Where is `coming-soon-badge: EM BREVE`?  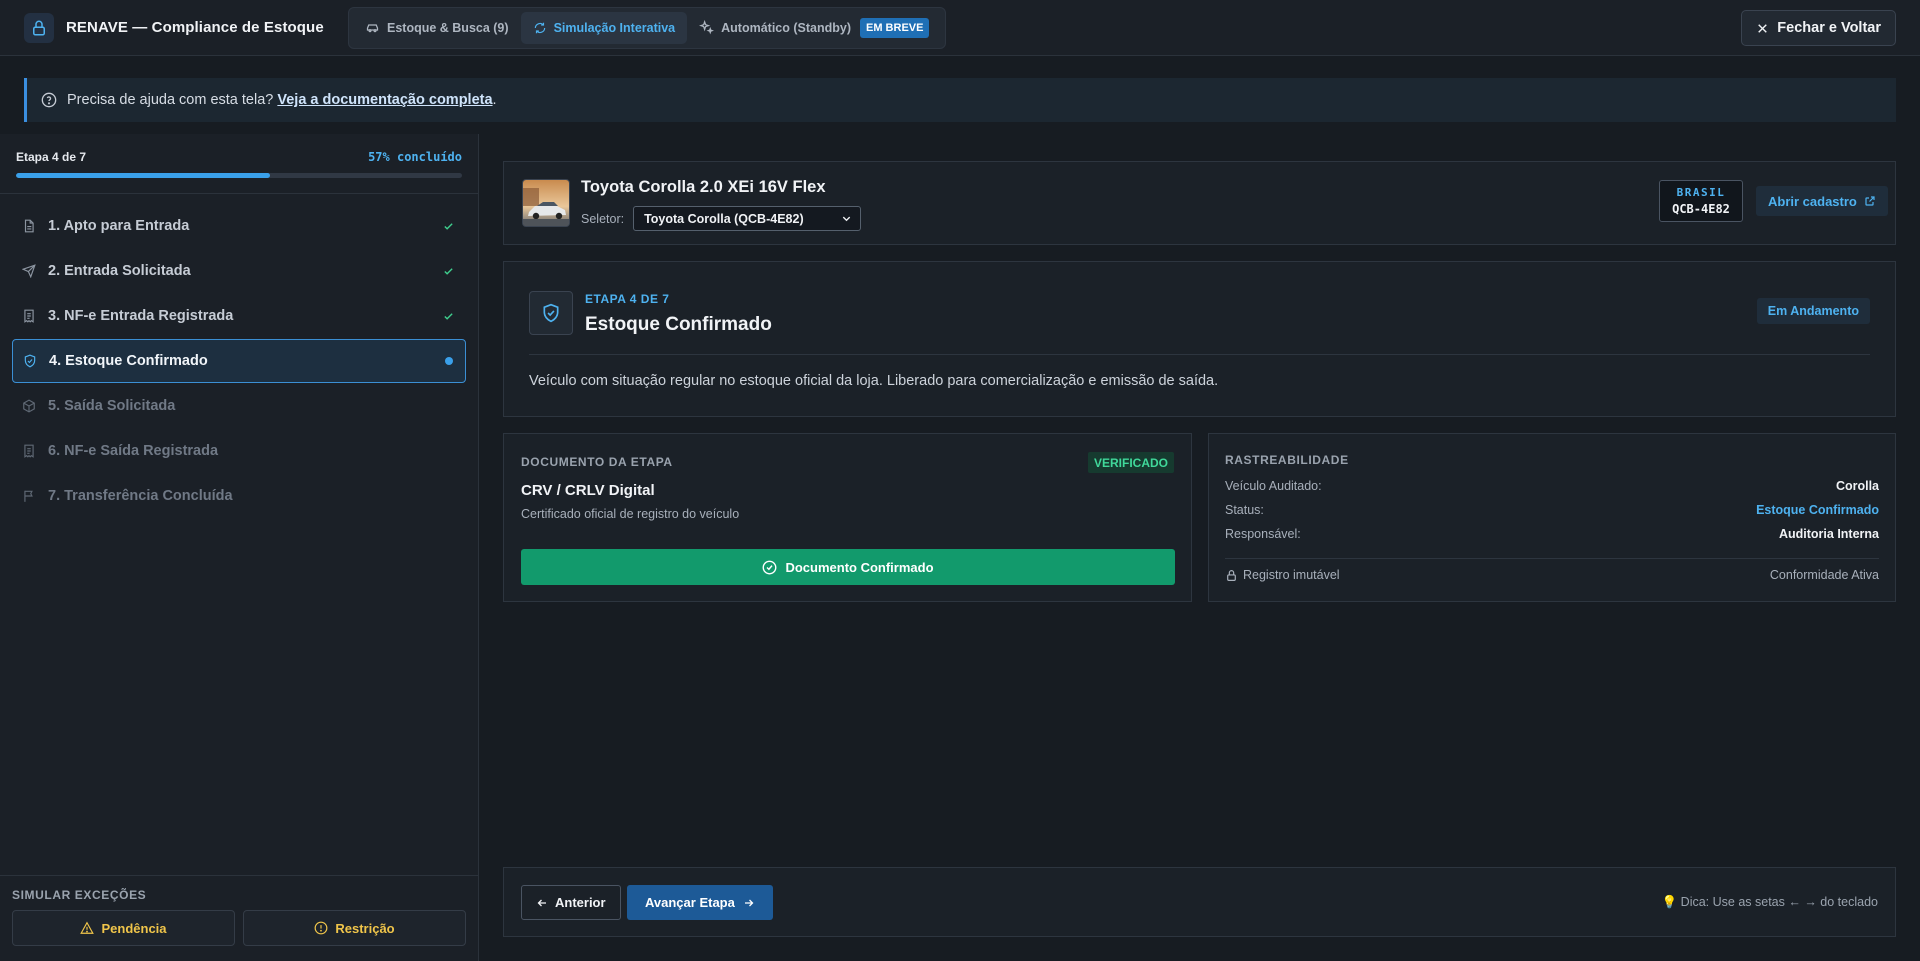 coming-soon-badge: EM BREVE is located at coordinates (895, 27).